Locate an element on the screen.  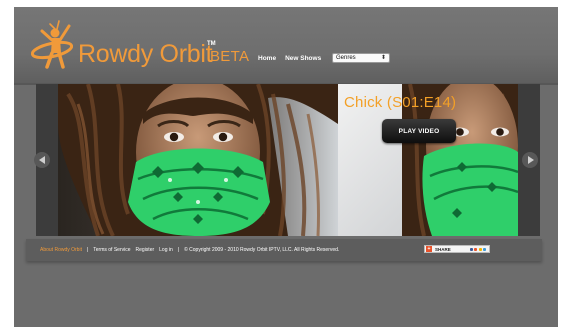
plus-icon: + is located at coordinates (429, 249).